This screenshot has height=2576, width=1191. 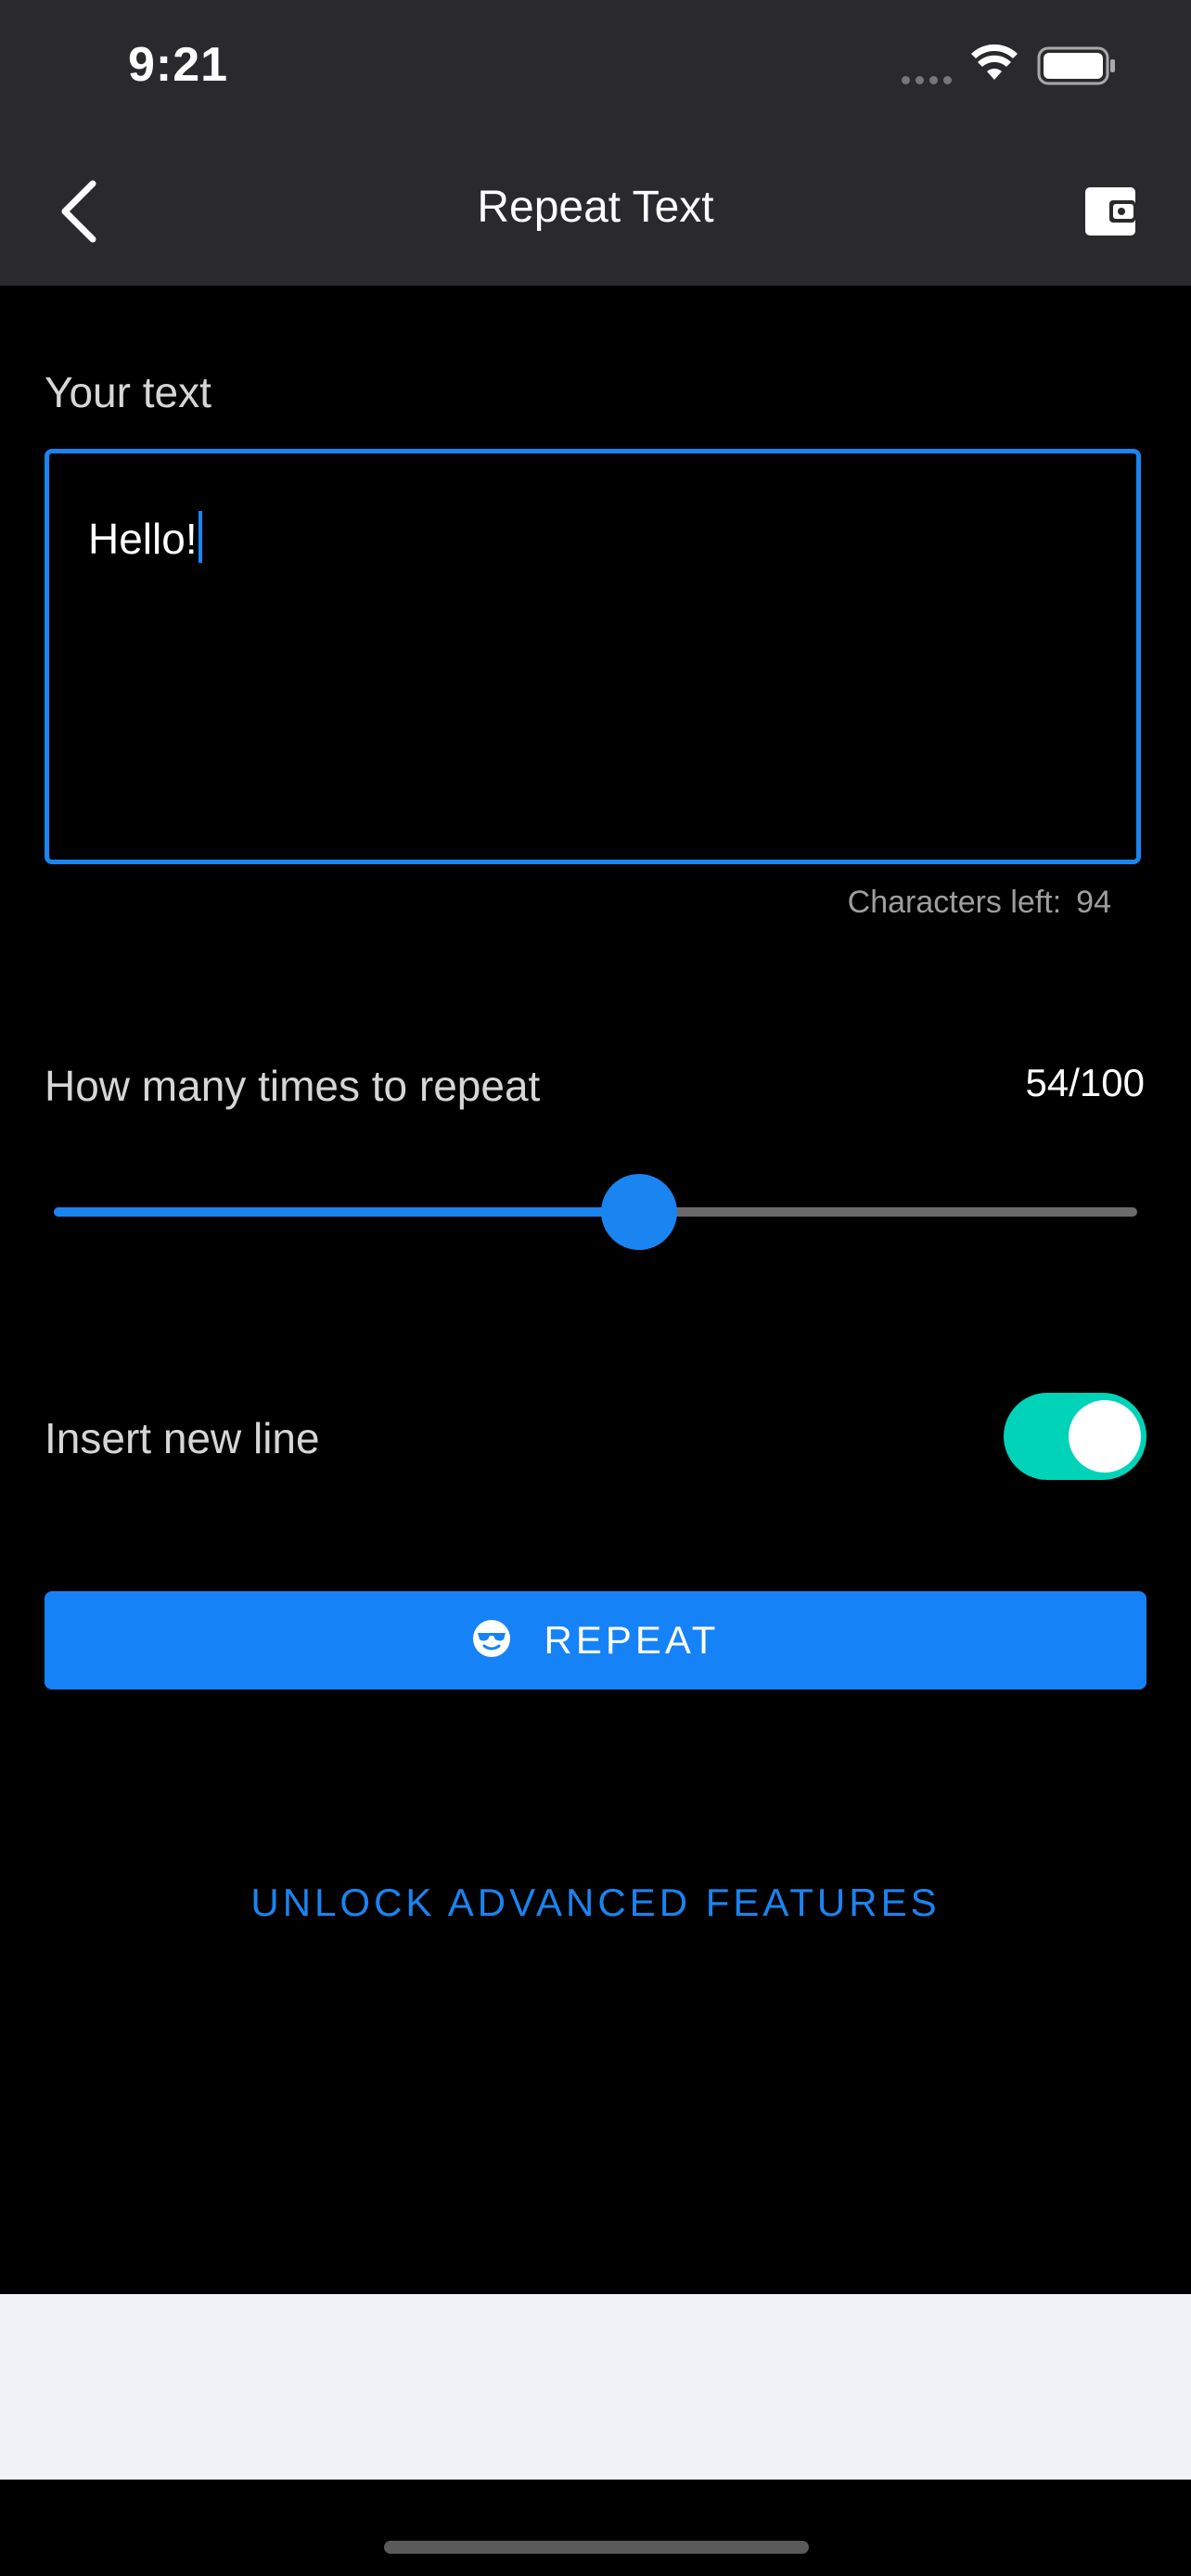 What do you see at coordinates (995, 62) in the screenshot?
I see `wifi-icon` at bounding box center [995, 62].